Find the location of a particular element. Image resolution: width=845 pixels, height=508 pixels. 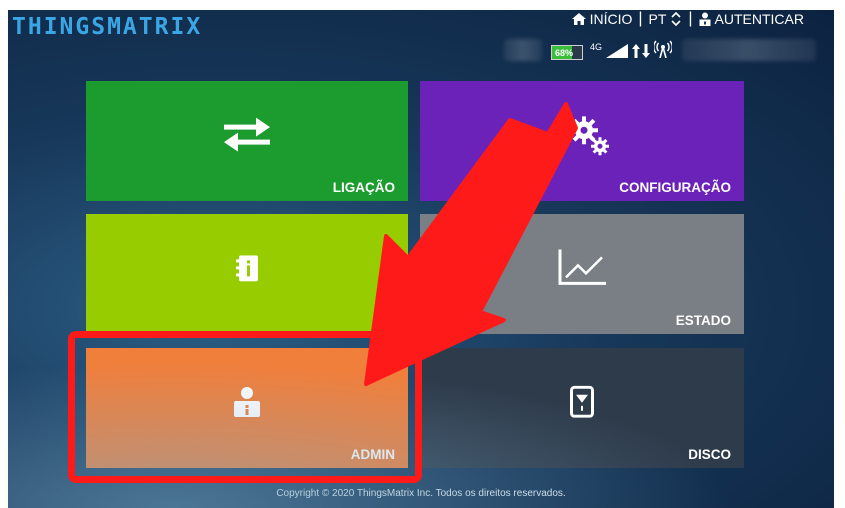

user-lock-icon is located at coordinates (705, 19).